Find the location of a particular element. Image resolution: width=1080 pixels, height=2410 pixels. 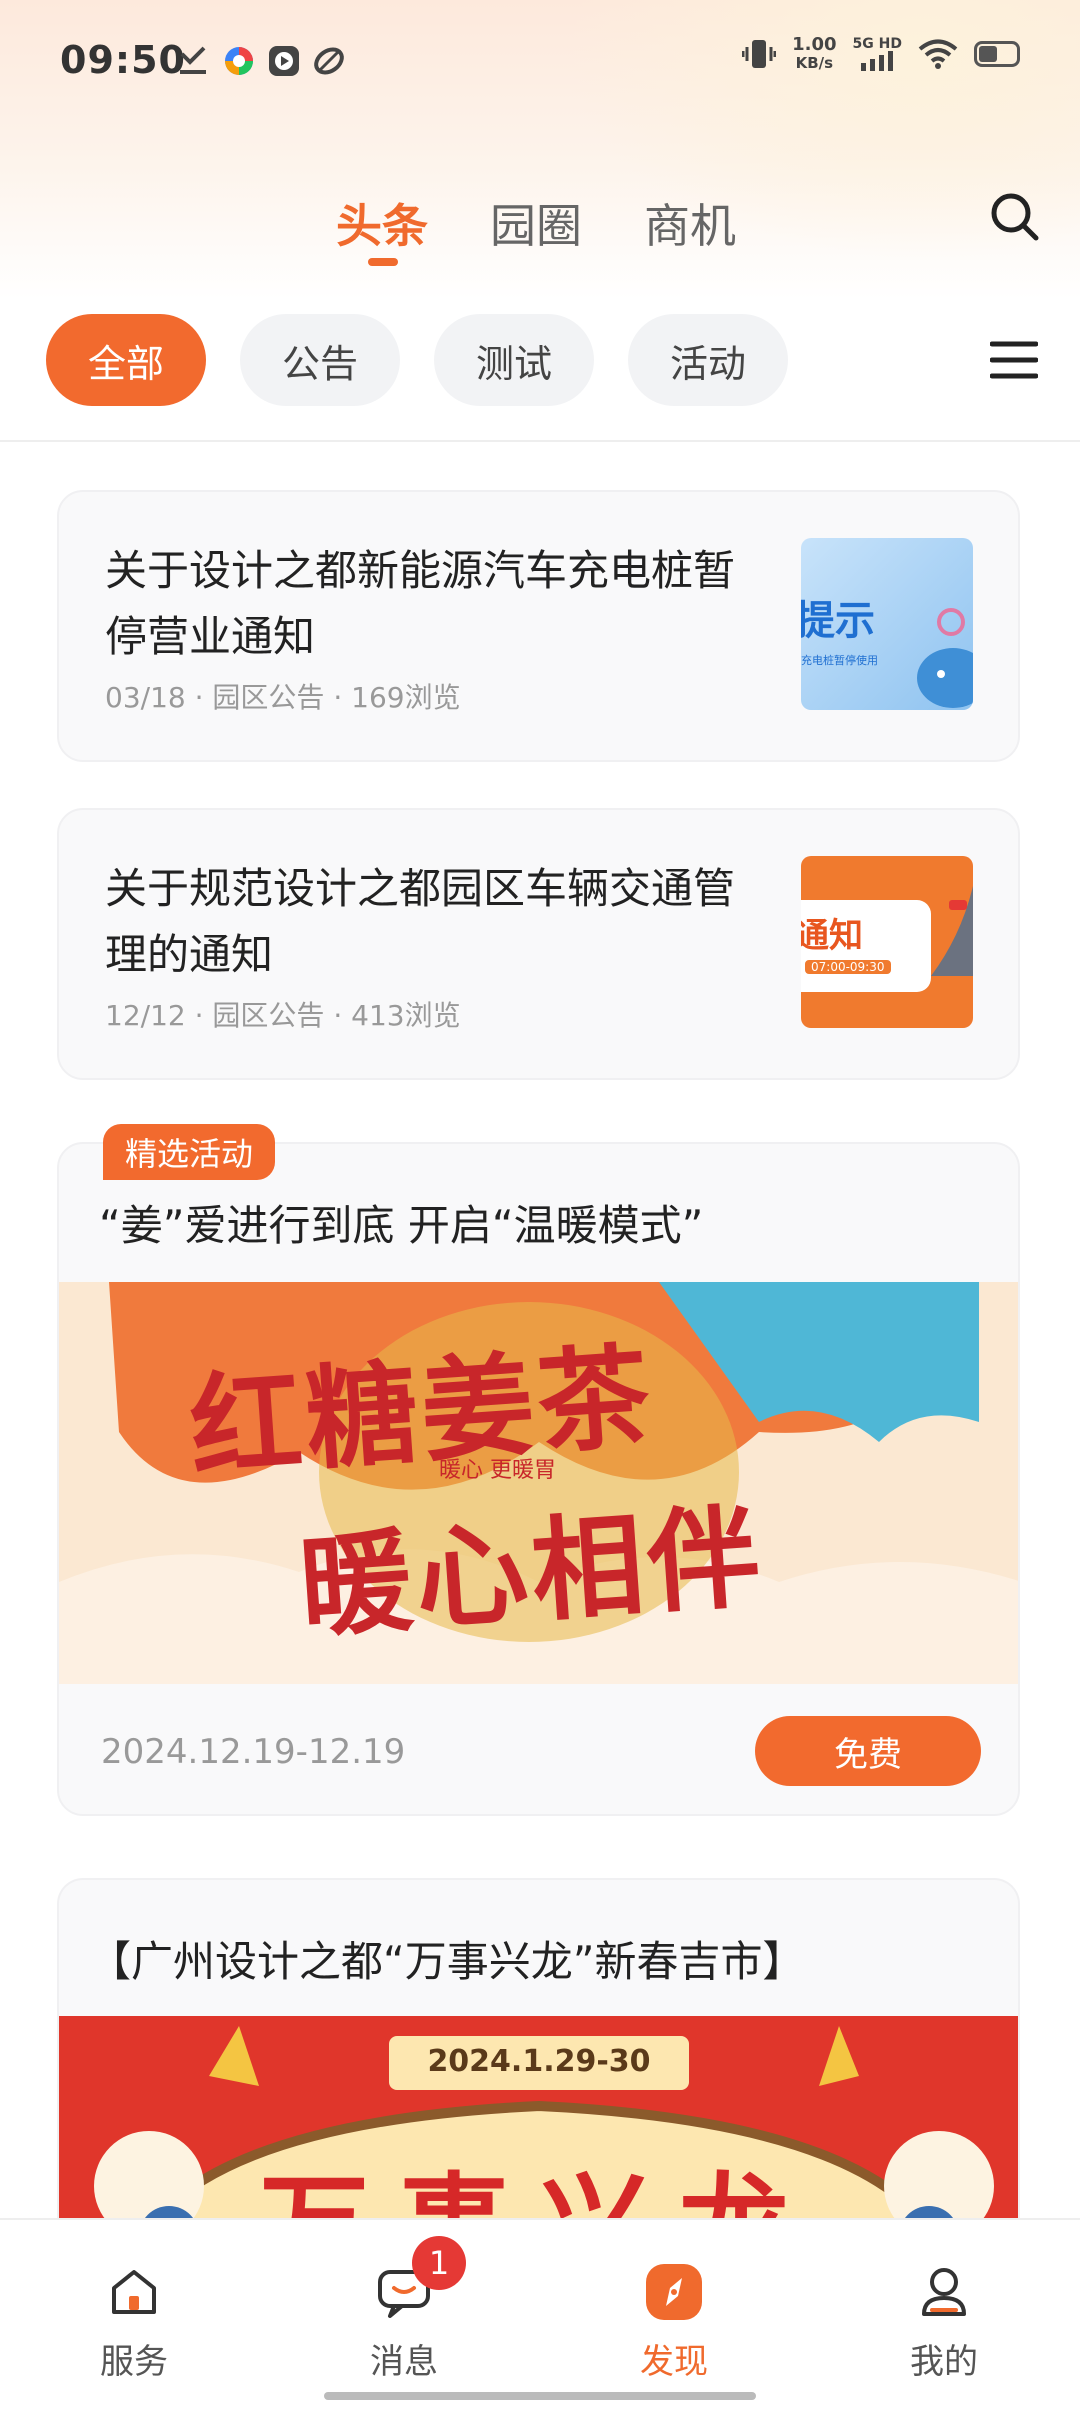

news-meta: 12/12 · 园区公告 · 413浏览 is located at coordinates (283, 1015).